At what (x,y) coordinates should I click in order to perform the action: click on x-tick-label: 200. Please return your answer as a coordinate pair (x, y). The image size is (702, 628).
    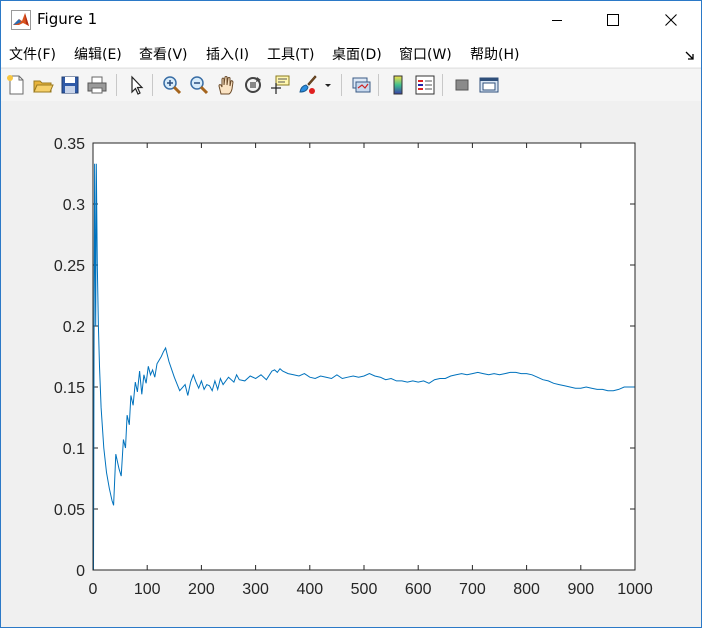
    Looking at the image, I should click on (201, 589).